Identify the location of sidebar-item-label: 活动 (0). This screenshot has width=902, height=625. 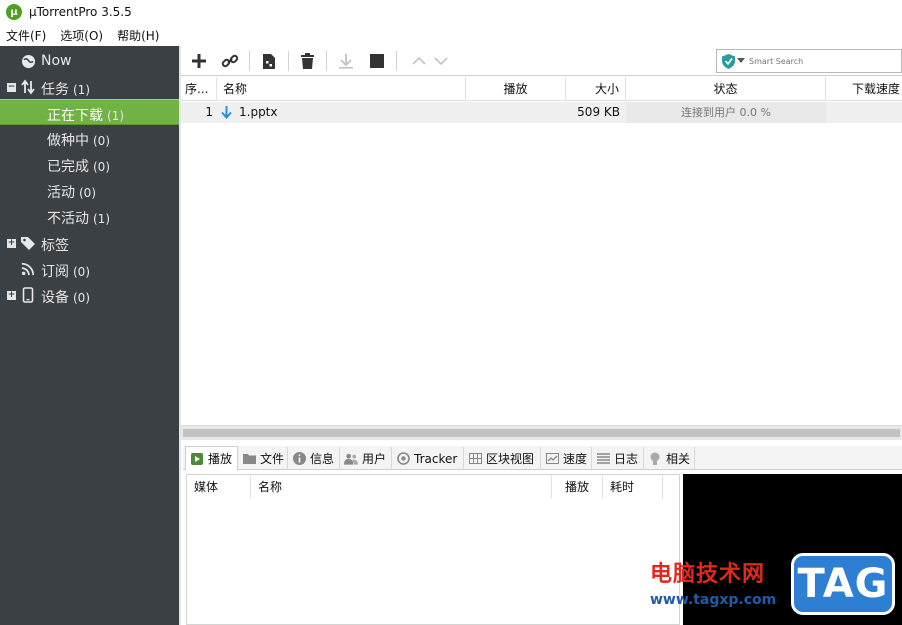
(71, 193).